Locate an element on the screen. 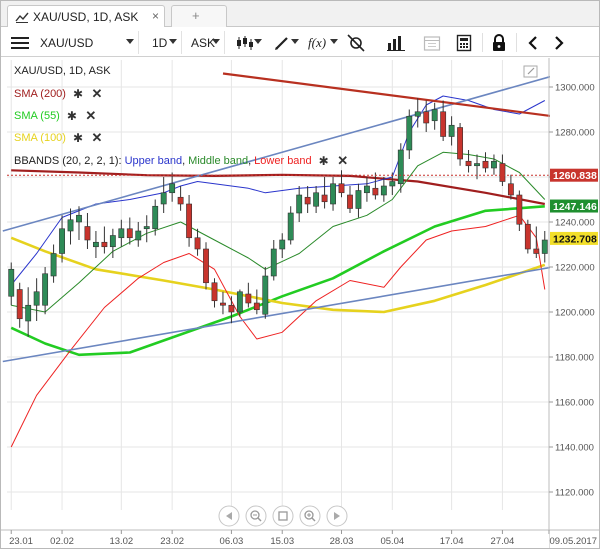  bbands-settings-icon: ✱ is located at coordinates (324, 161).